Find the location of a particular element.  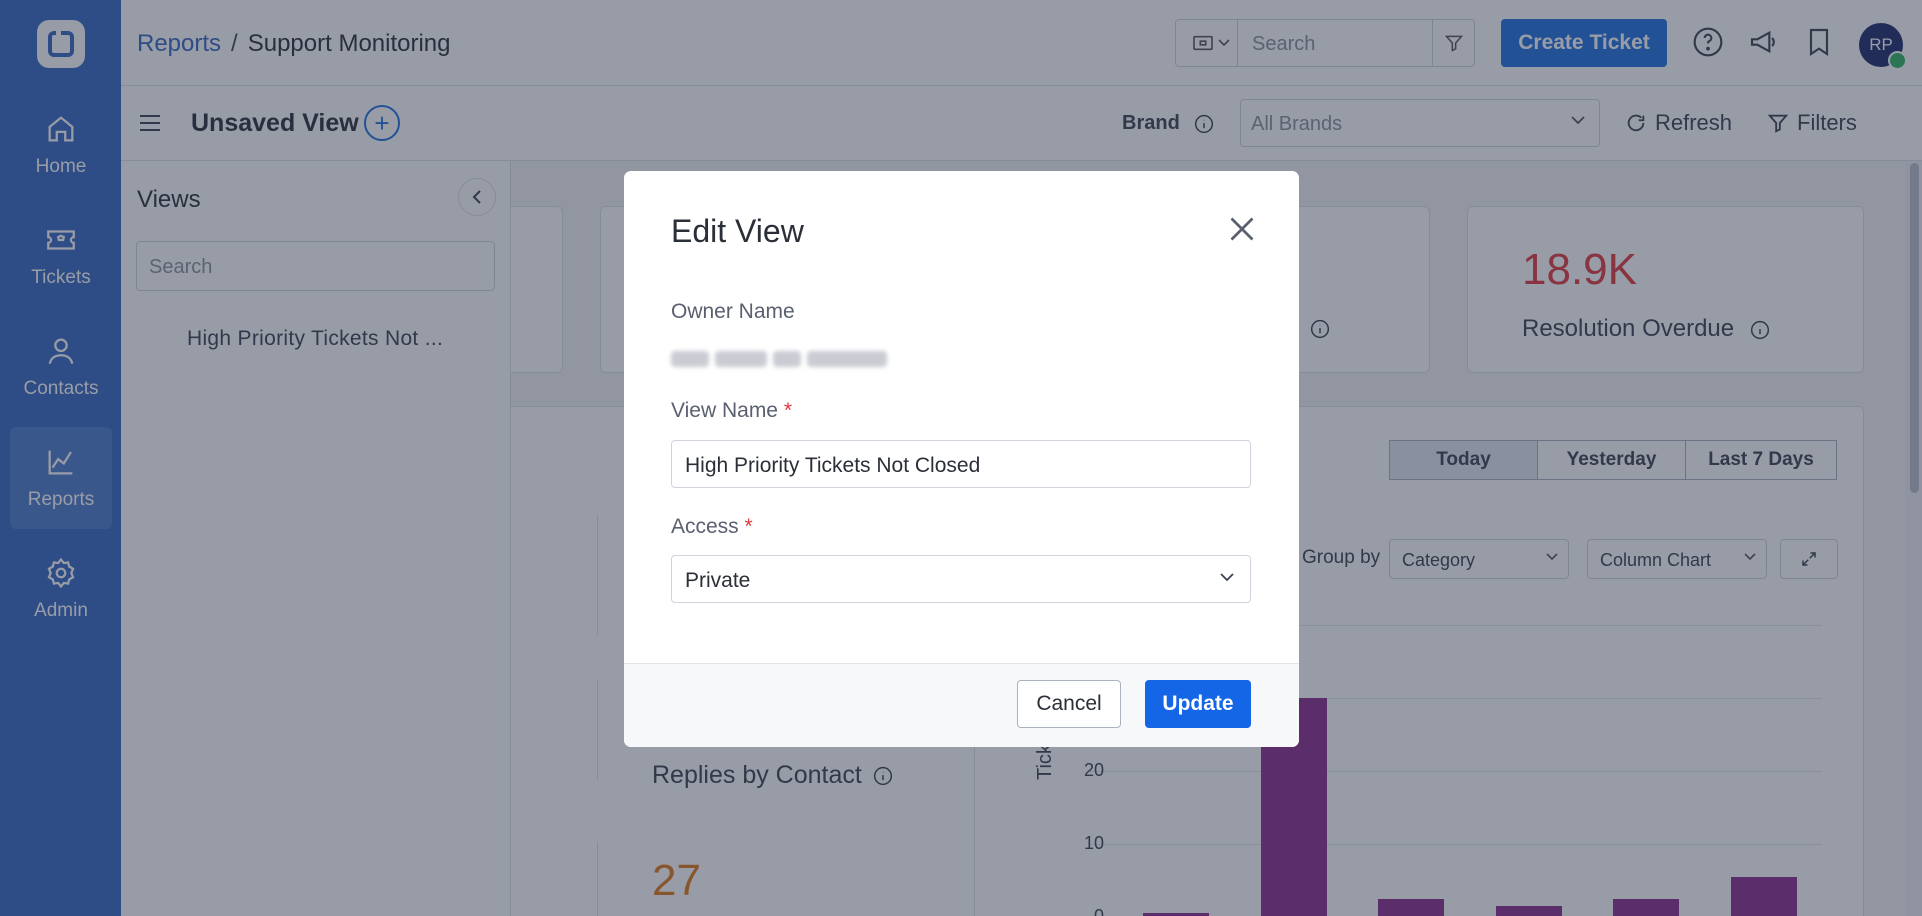

owner-name-label: Owner Name is located at coordinates (733, 311).